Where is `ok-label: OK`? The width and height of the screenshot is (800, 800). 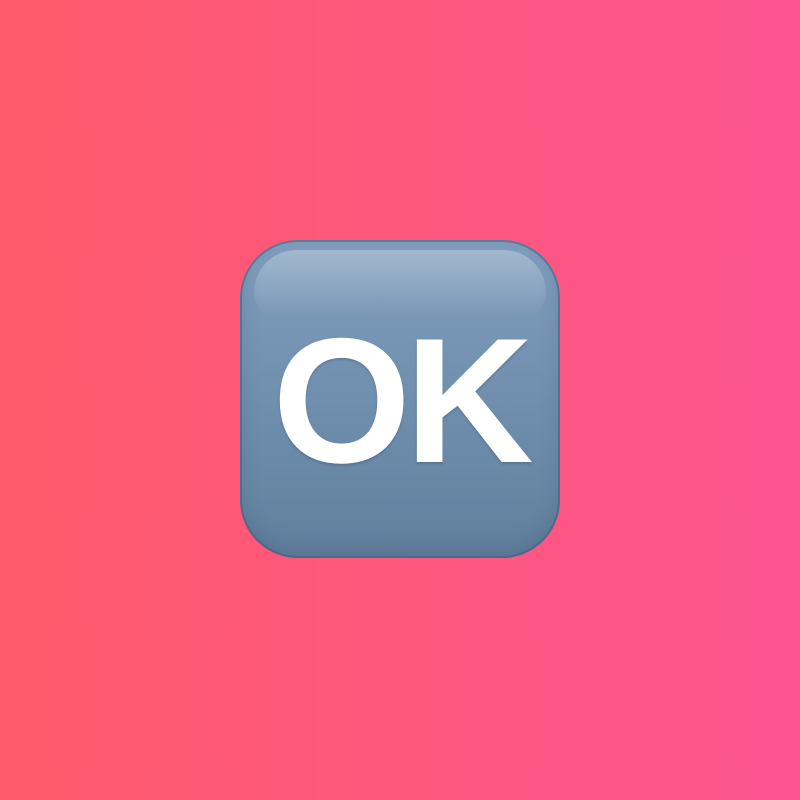
ok-label: OK is located at coordinates (403, 400).